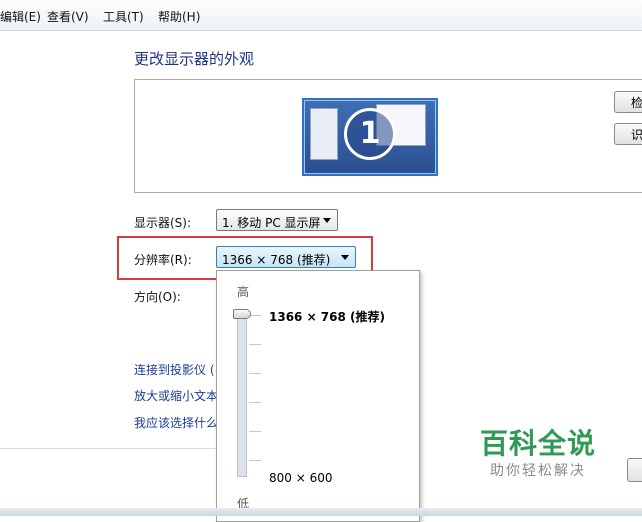 This screenshot has width=642, height=522. I want to click on divider, so click(108, 448).